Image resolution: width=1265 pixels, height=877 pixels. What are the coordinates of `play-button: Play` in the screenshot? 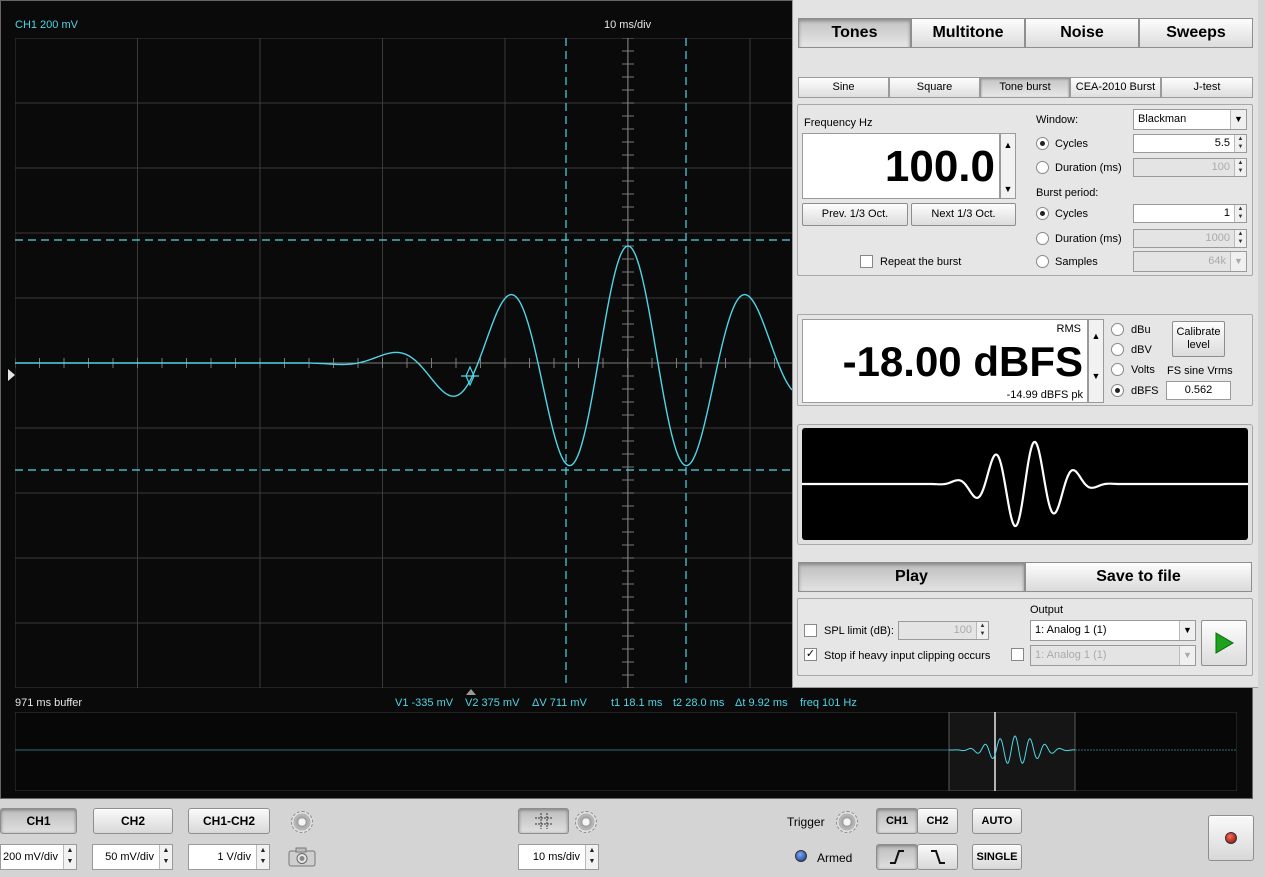 It's located at (911, 577).